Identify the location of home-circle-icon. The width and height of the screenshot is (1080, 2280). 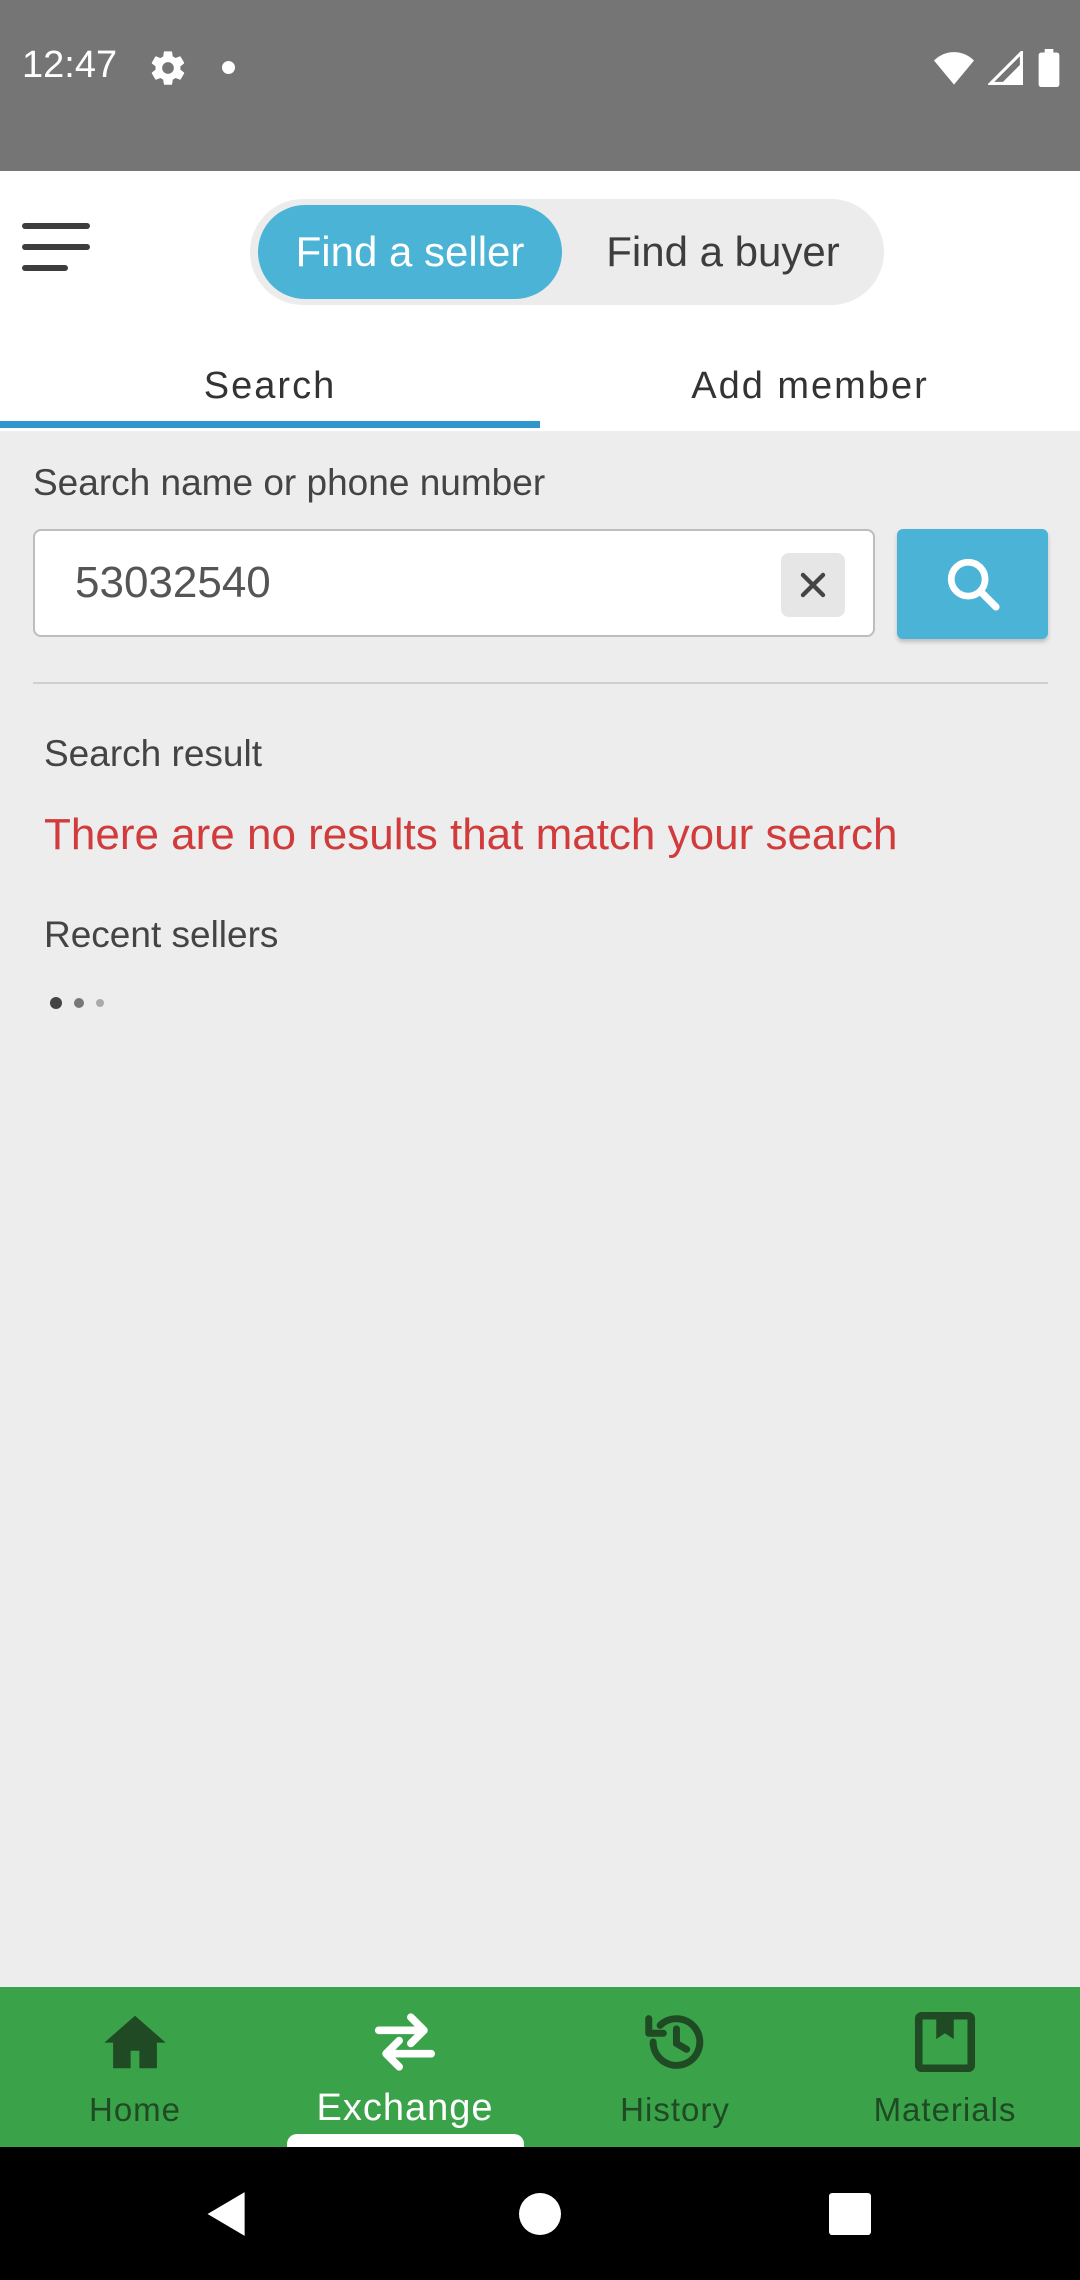
(540, 2213).